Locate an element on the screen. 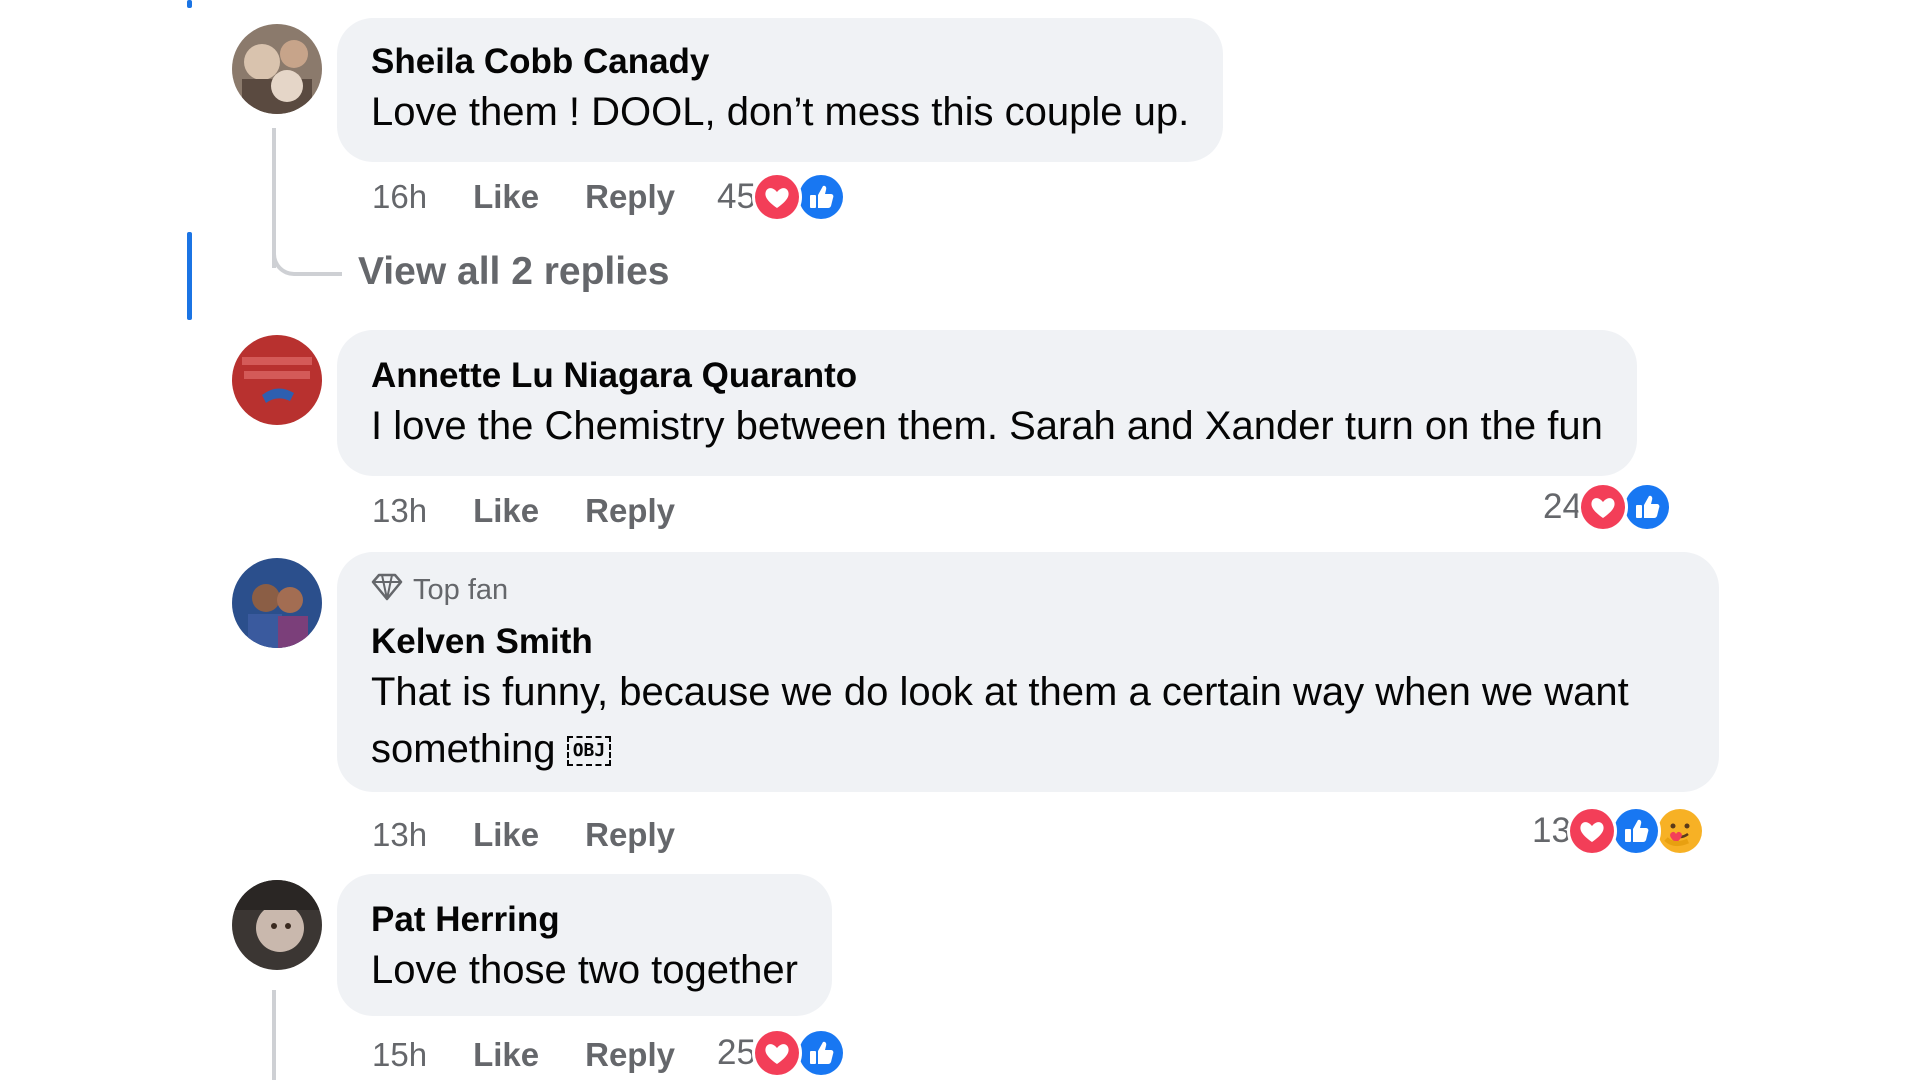 The width and height of the screenshot is (1920, 1080). comment-actions: 16h Like Reply is located at coordinates (523, 197).